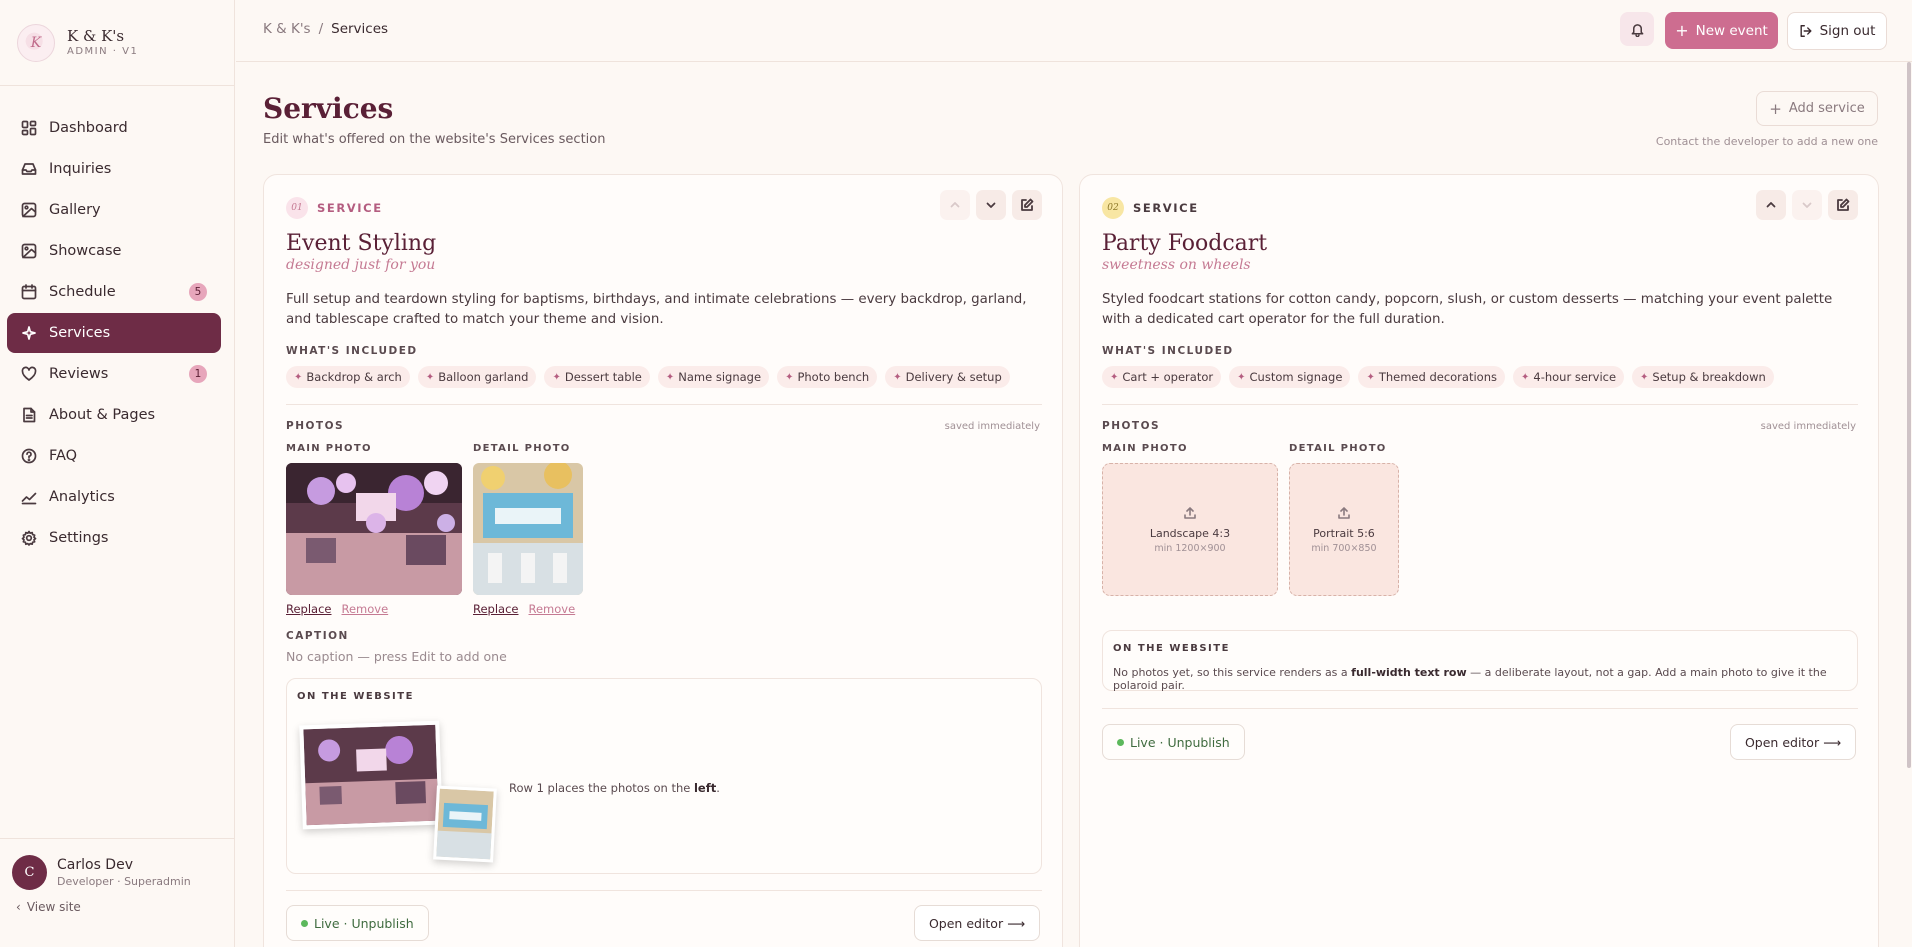 The width and height of the screenshot is (1912, 947). I want to click on included-chip: ✦ Balloon garland, so click(477, 377).